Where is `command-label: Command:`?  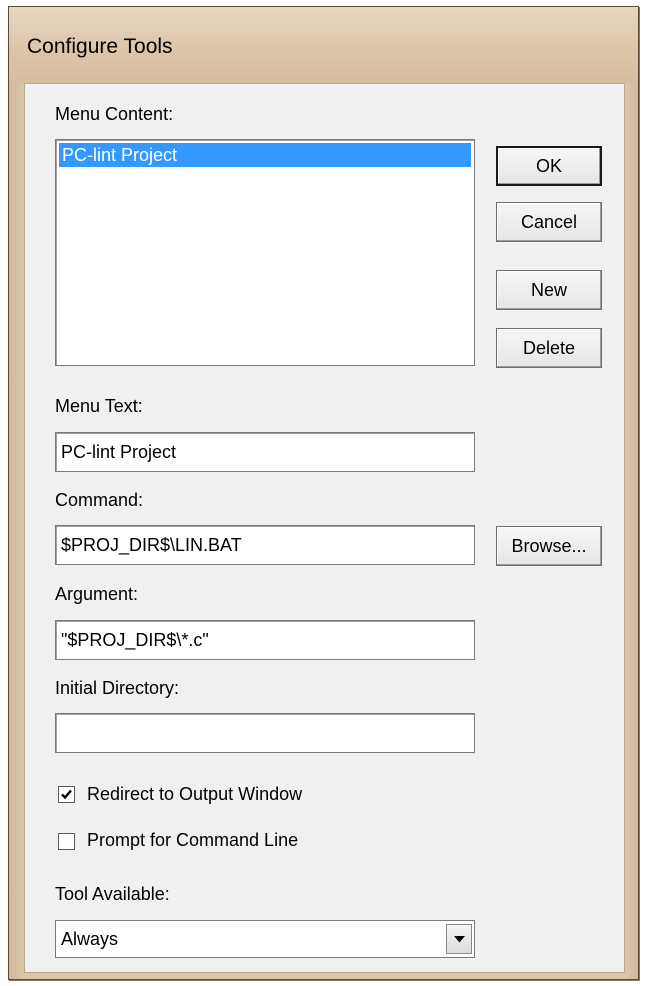 command-label: Command: is located at coordinates (99, 500).